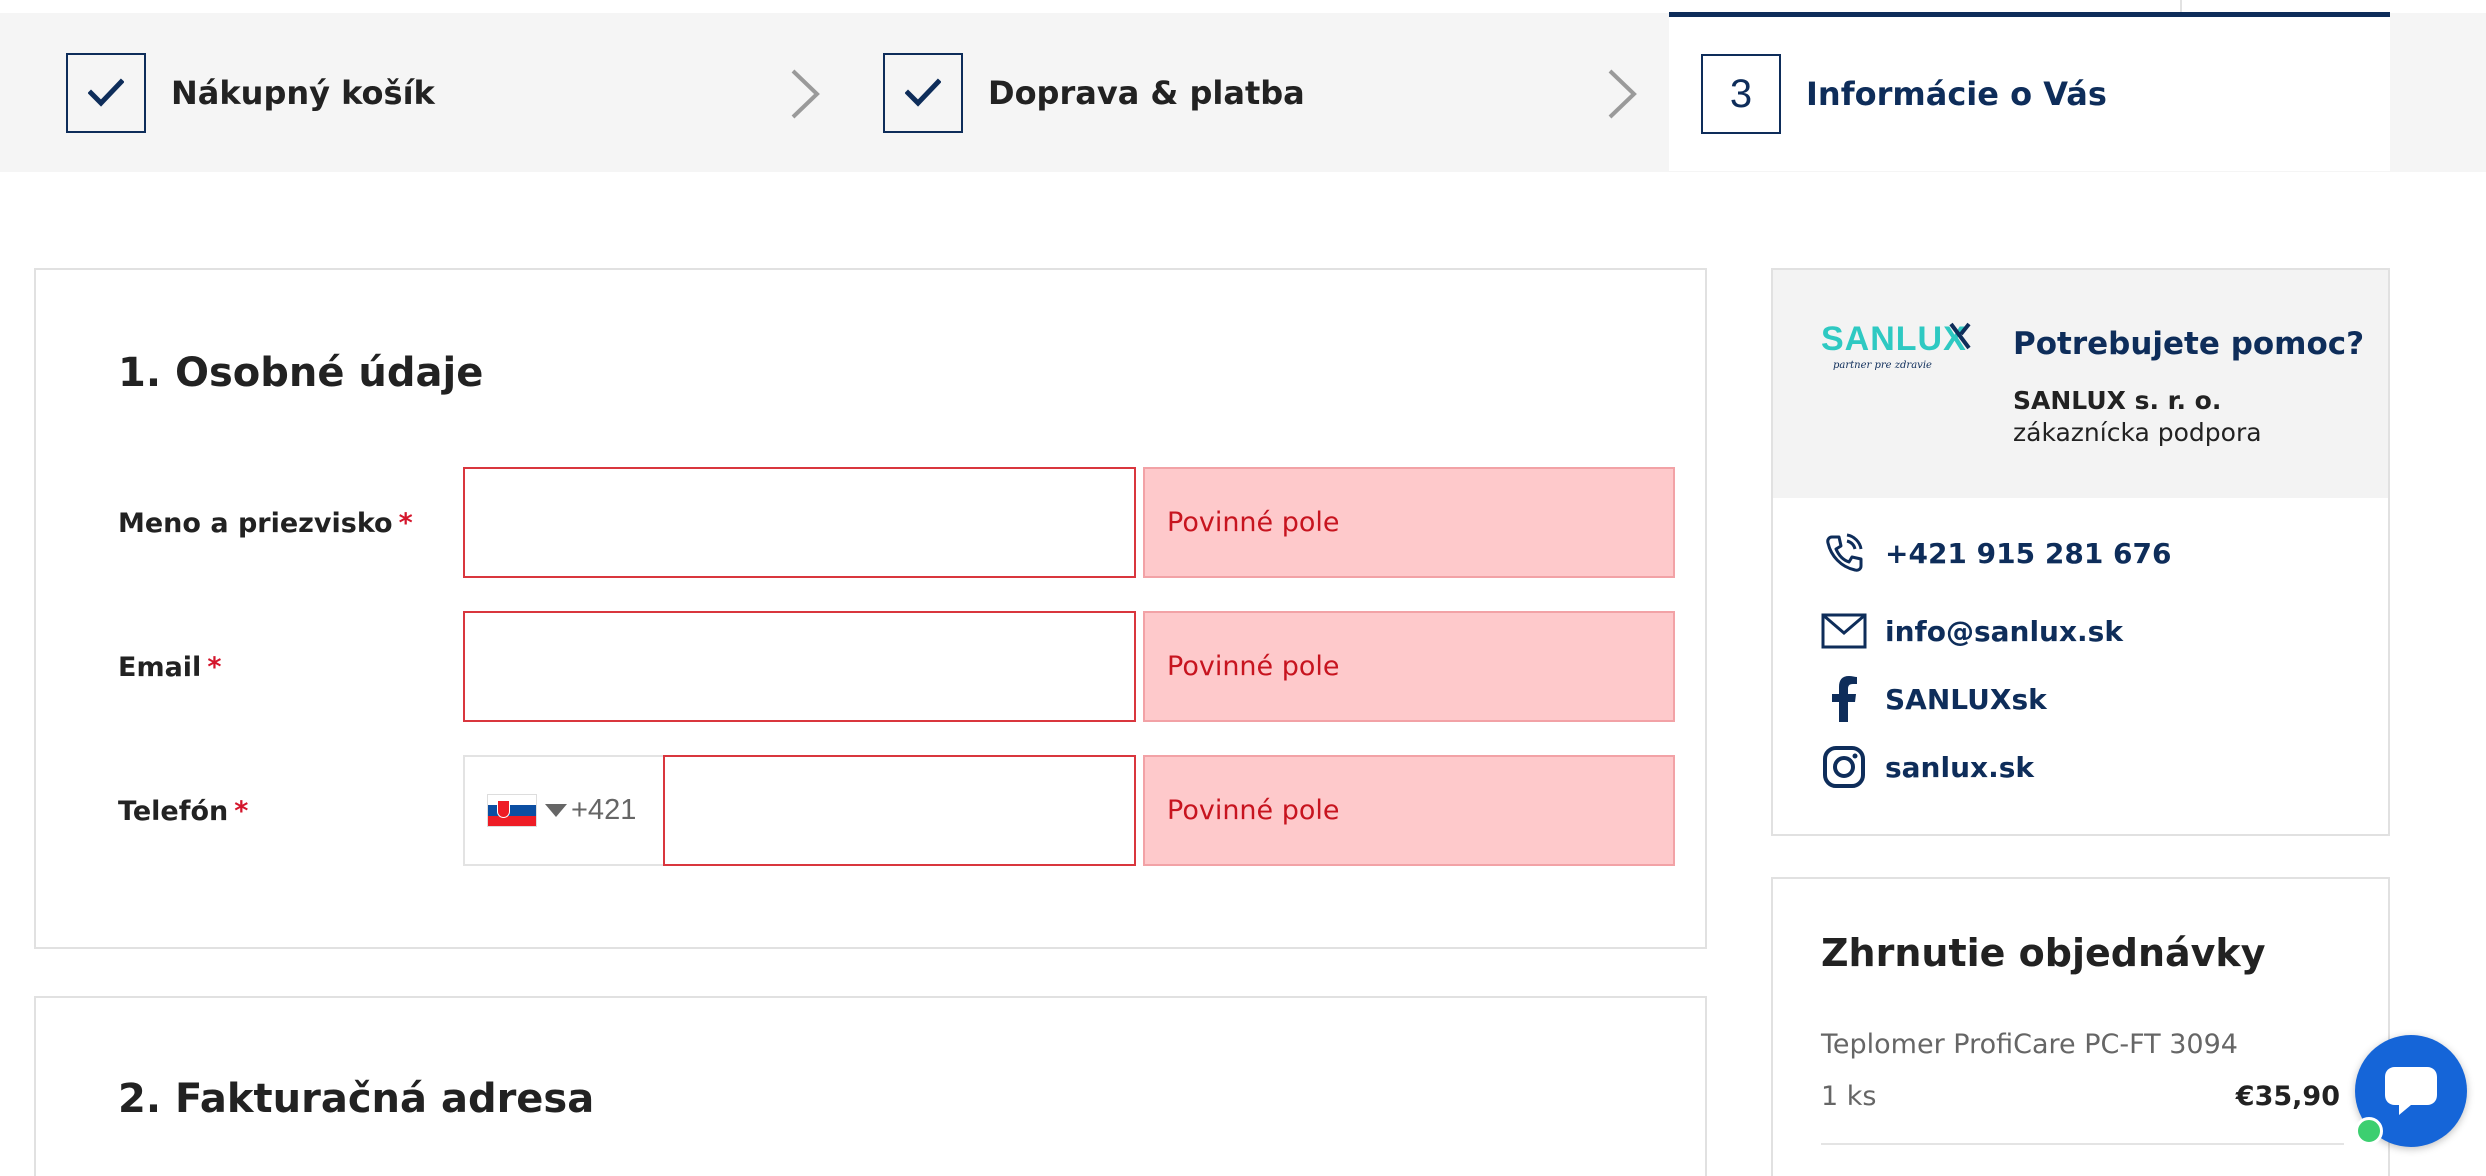 This screenshot has height=1176, width=2486. What do you see at coordinates (1966, 699) in the screenshot?
I see `contact-facebook-text: SANLUXsk` at bounding box center [1966, 699].